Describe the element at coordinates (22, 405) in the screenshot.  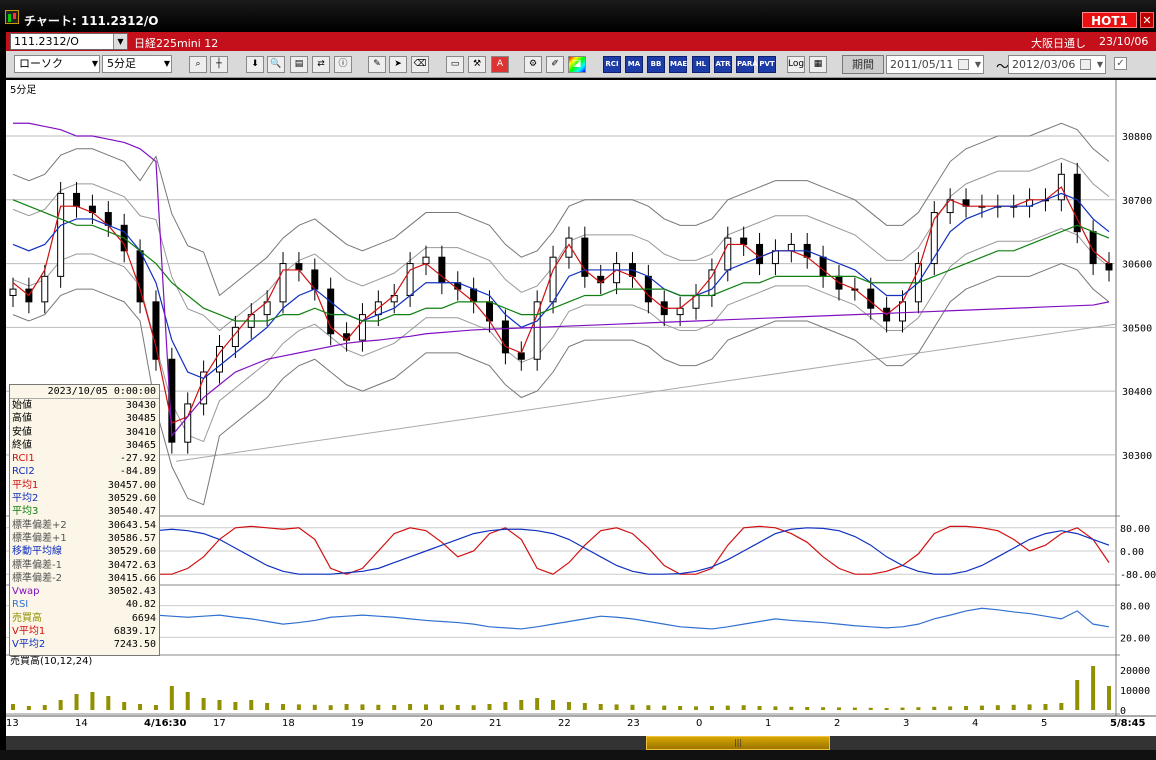
I see `info-label: 始値` at that location.